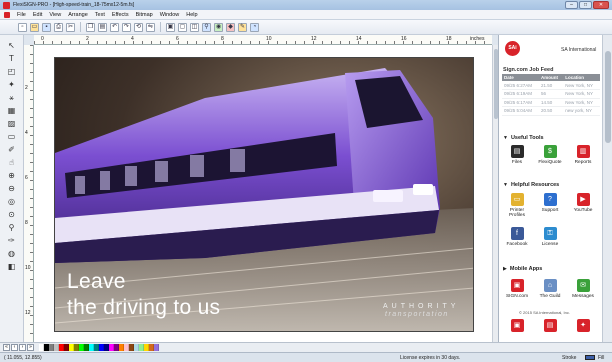 Image resolution: width=612 pixels, height=362 pixels. What do you see at coordinates (144, 15) in the screenshot?
I see `menu-bitmap: Bitmap` at bounding box center [144, 15].